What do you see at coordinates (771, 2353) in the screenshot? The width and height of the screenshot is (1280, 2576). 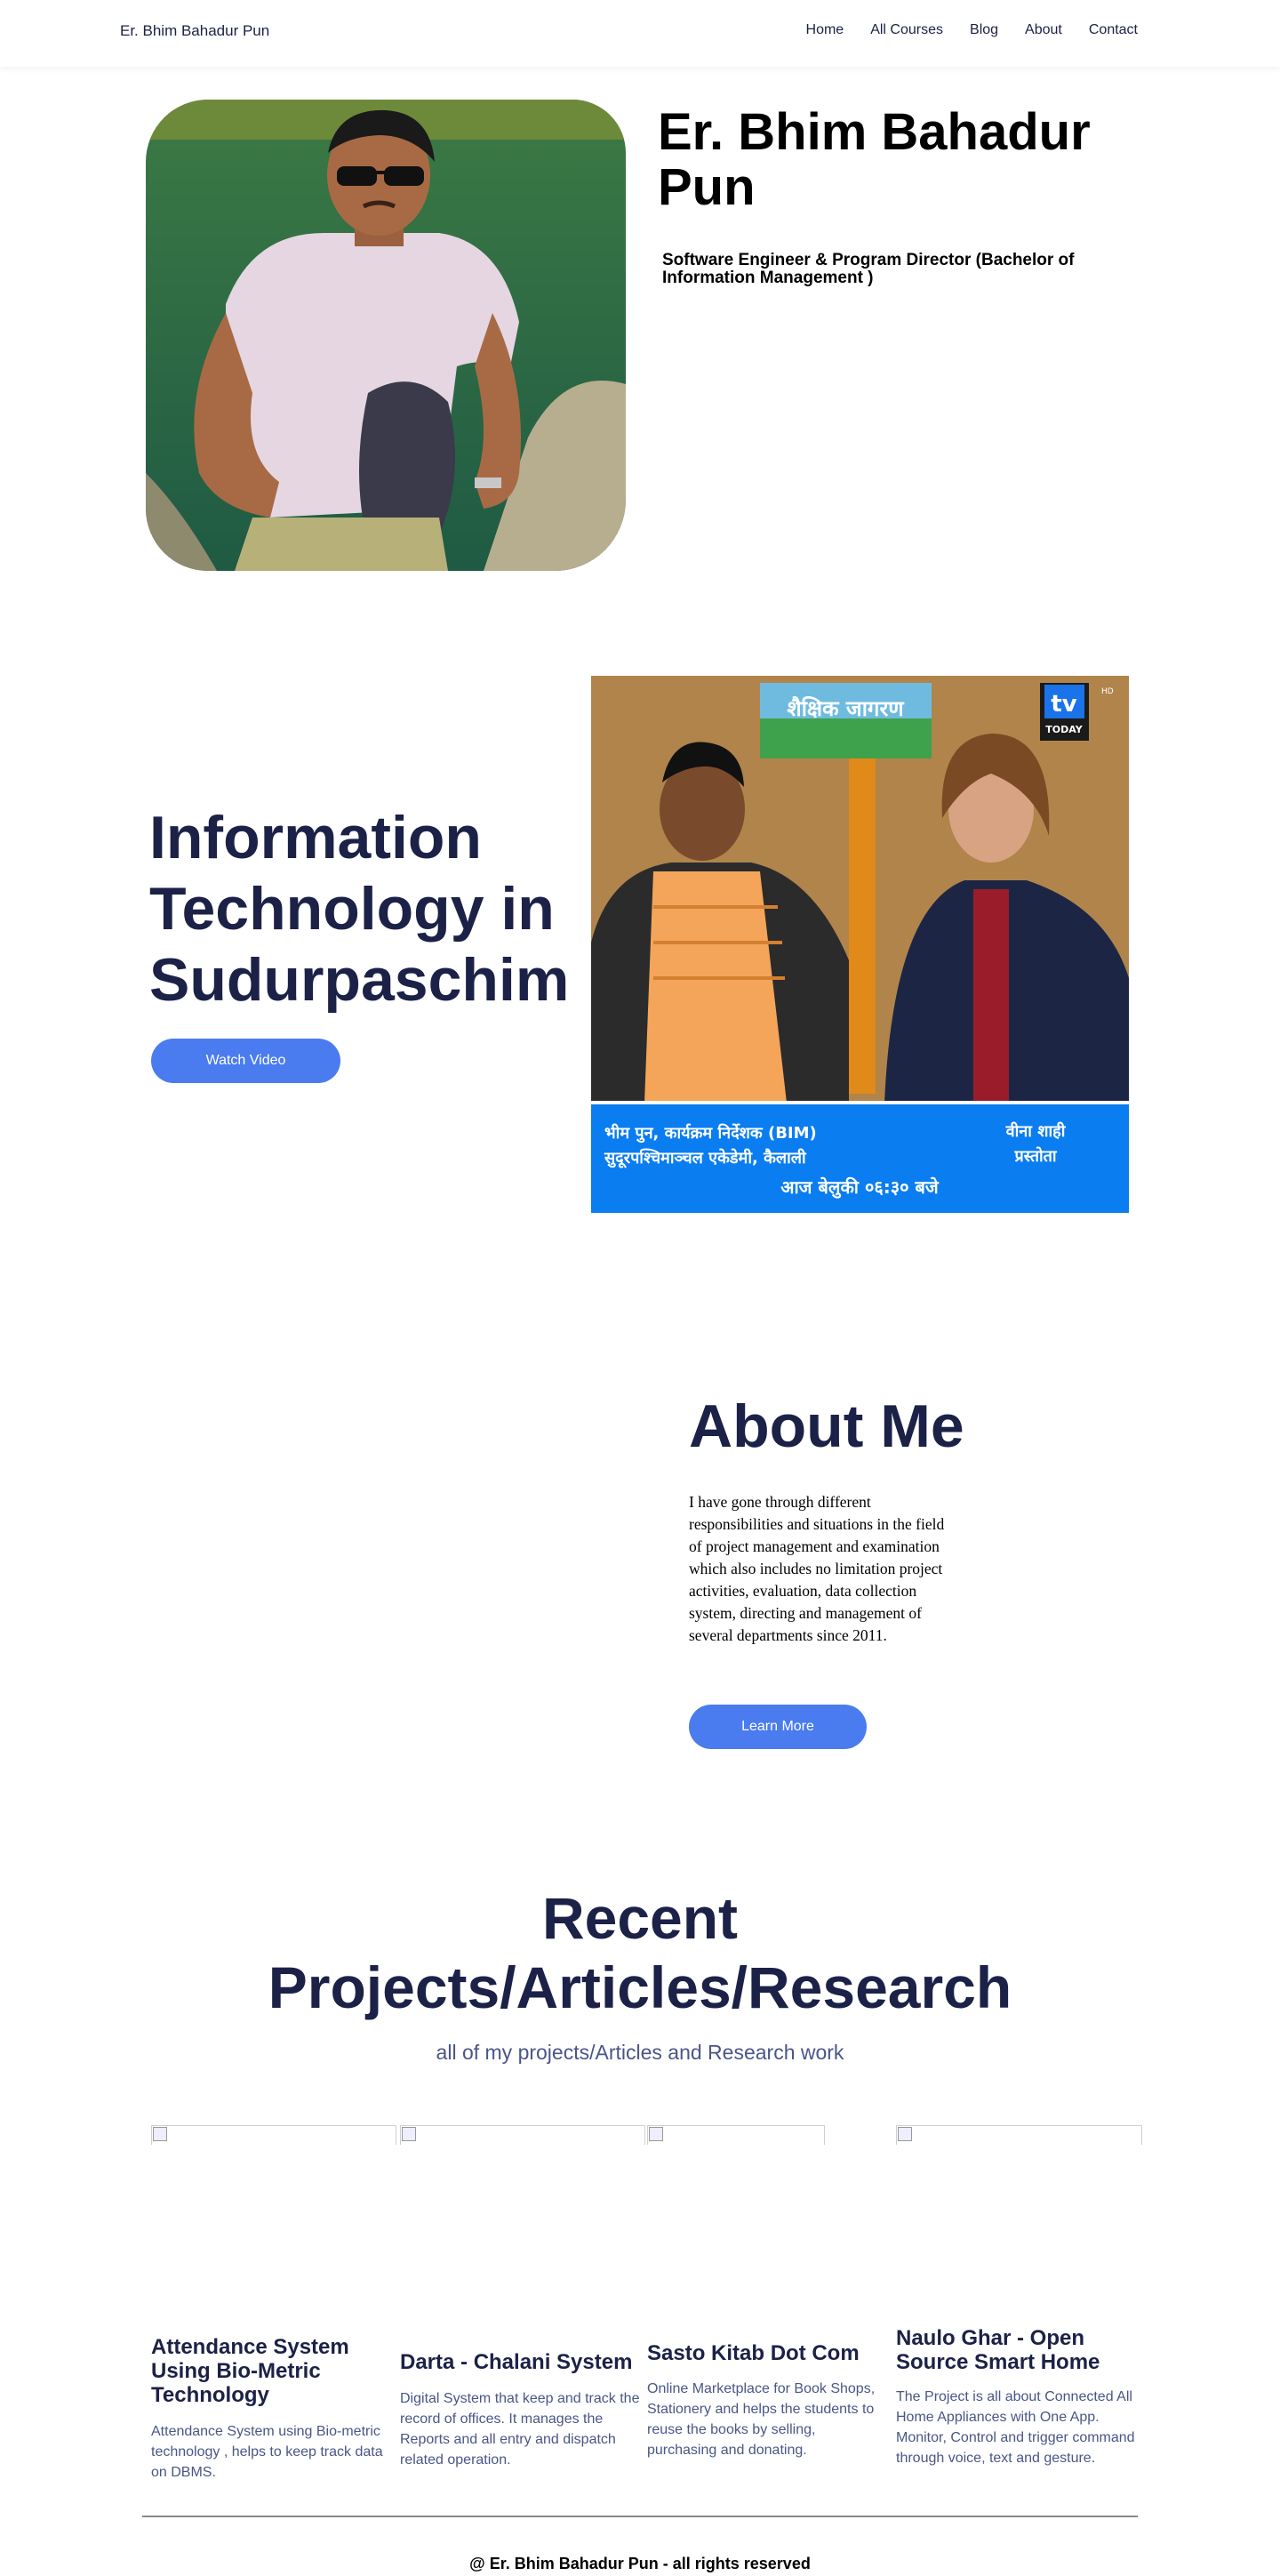 I see `project-title-3: Sasto Kitab Dot Com` at bounding box center [771, 2353].